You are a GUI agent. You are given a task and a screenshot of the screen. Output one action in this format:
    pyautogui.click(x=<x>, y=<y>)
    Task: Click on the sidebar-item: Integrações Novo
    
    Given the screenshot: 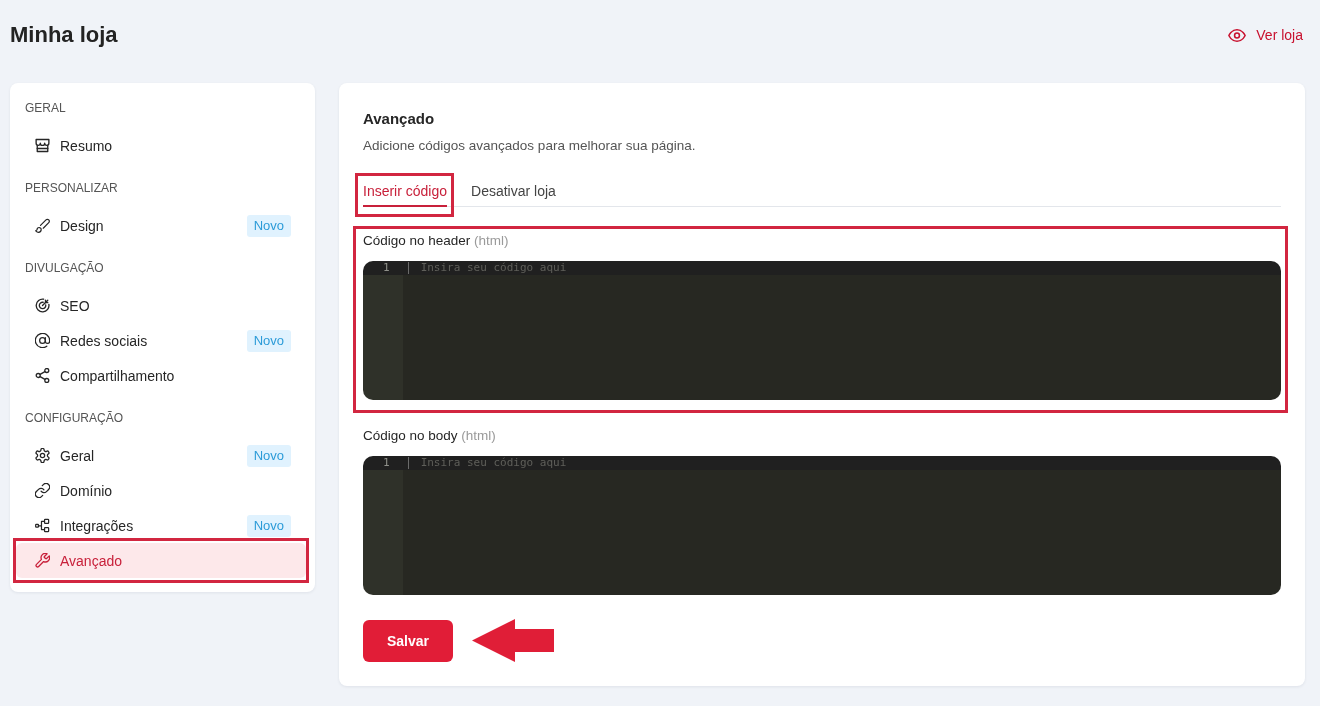 What is the action you would take?
    pyautogui.click(x=161, y=525)
    